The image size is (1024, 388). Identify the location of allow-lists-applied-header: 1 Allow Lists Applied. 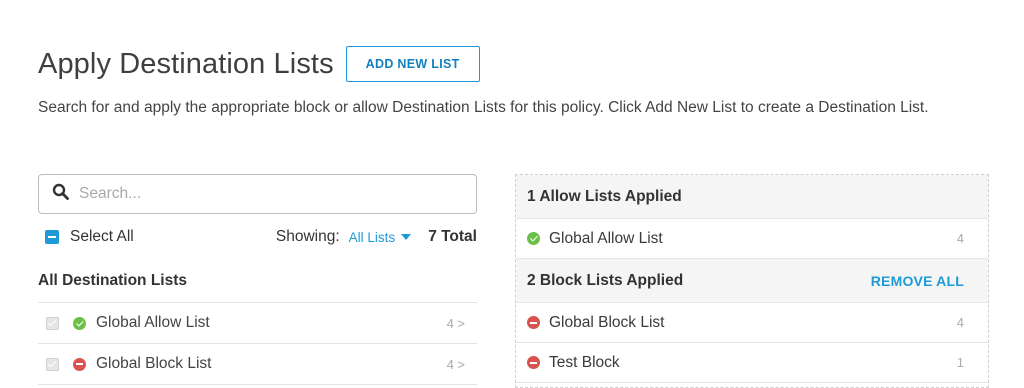
(752, 197).